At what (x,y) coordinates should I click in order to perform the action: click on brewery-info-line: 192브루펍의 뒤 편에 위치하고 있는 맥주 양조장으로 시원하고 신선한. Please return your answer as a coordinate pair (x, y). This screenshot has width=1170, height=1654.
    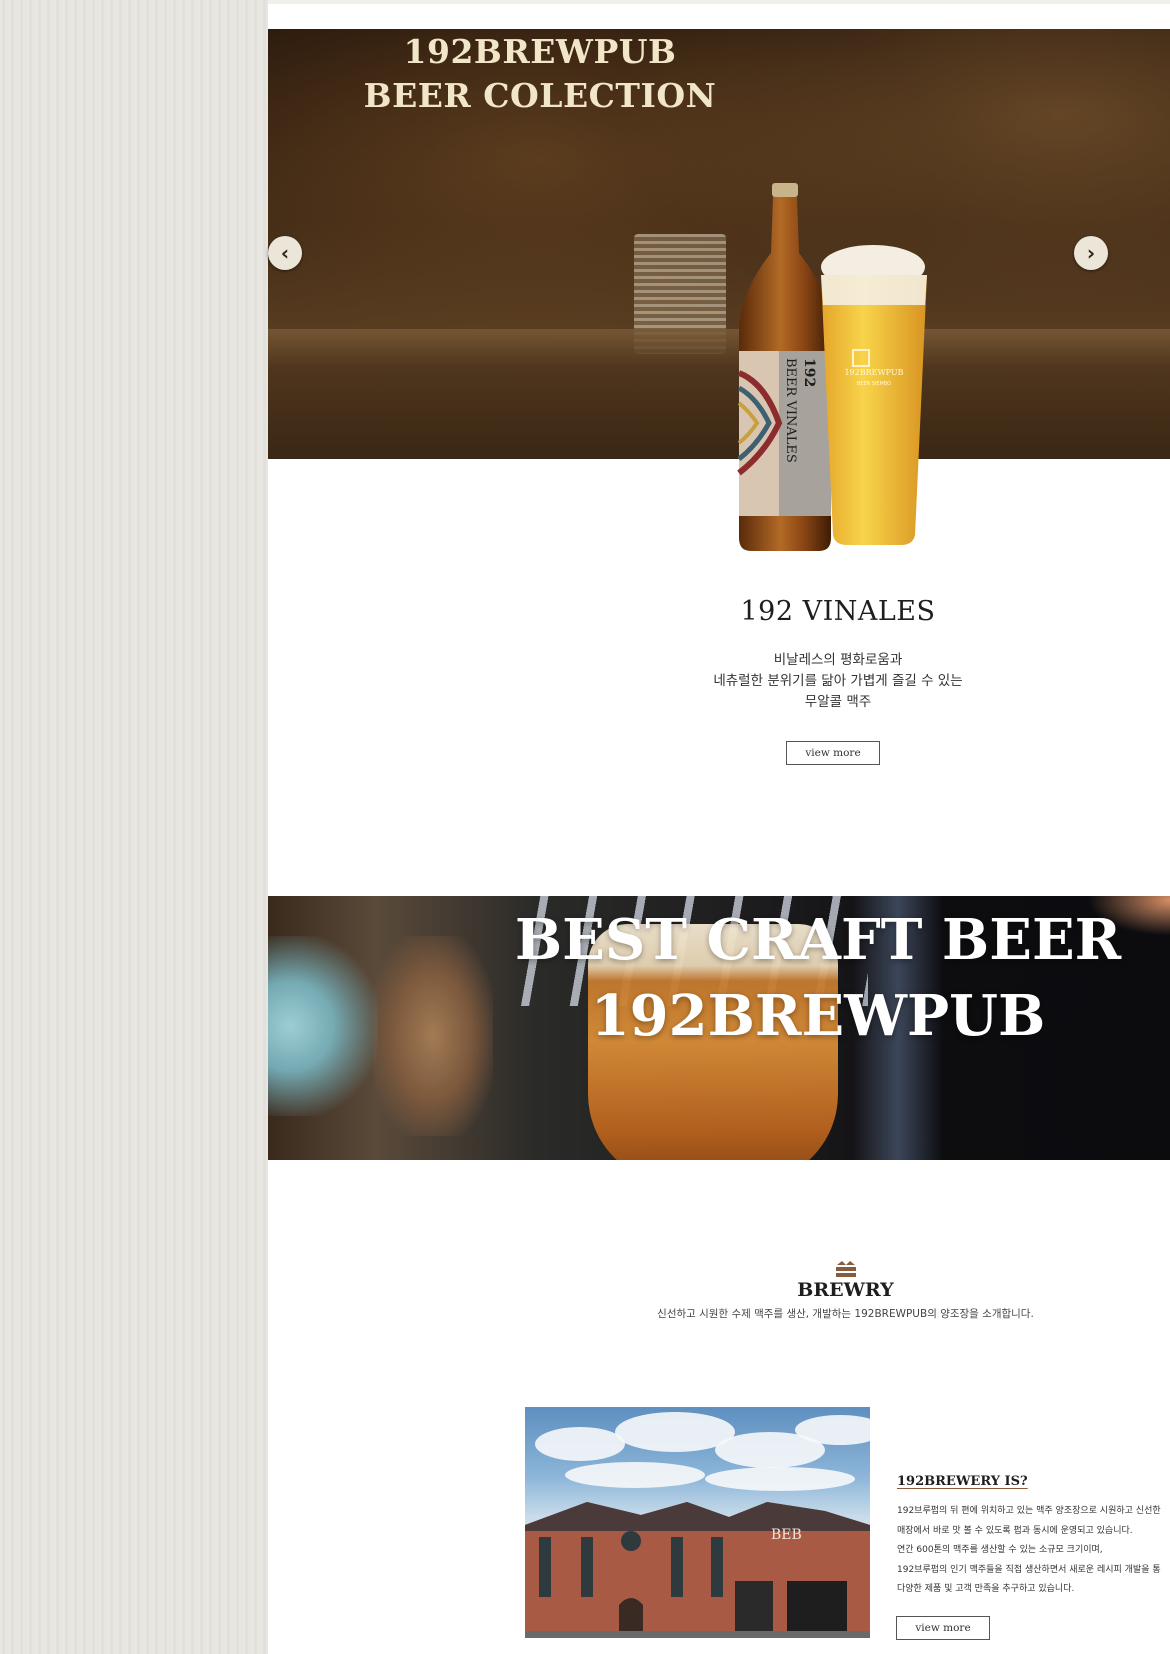
    Looking at the image, I should click on (1029, 1511).